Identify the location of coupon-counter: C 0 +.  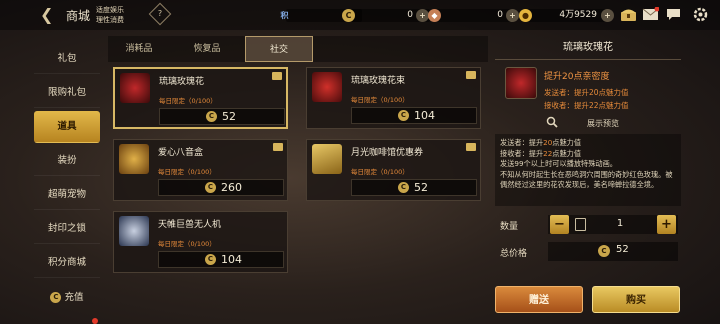
(392, 15).